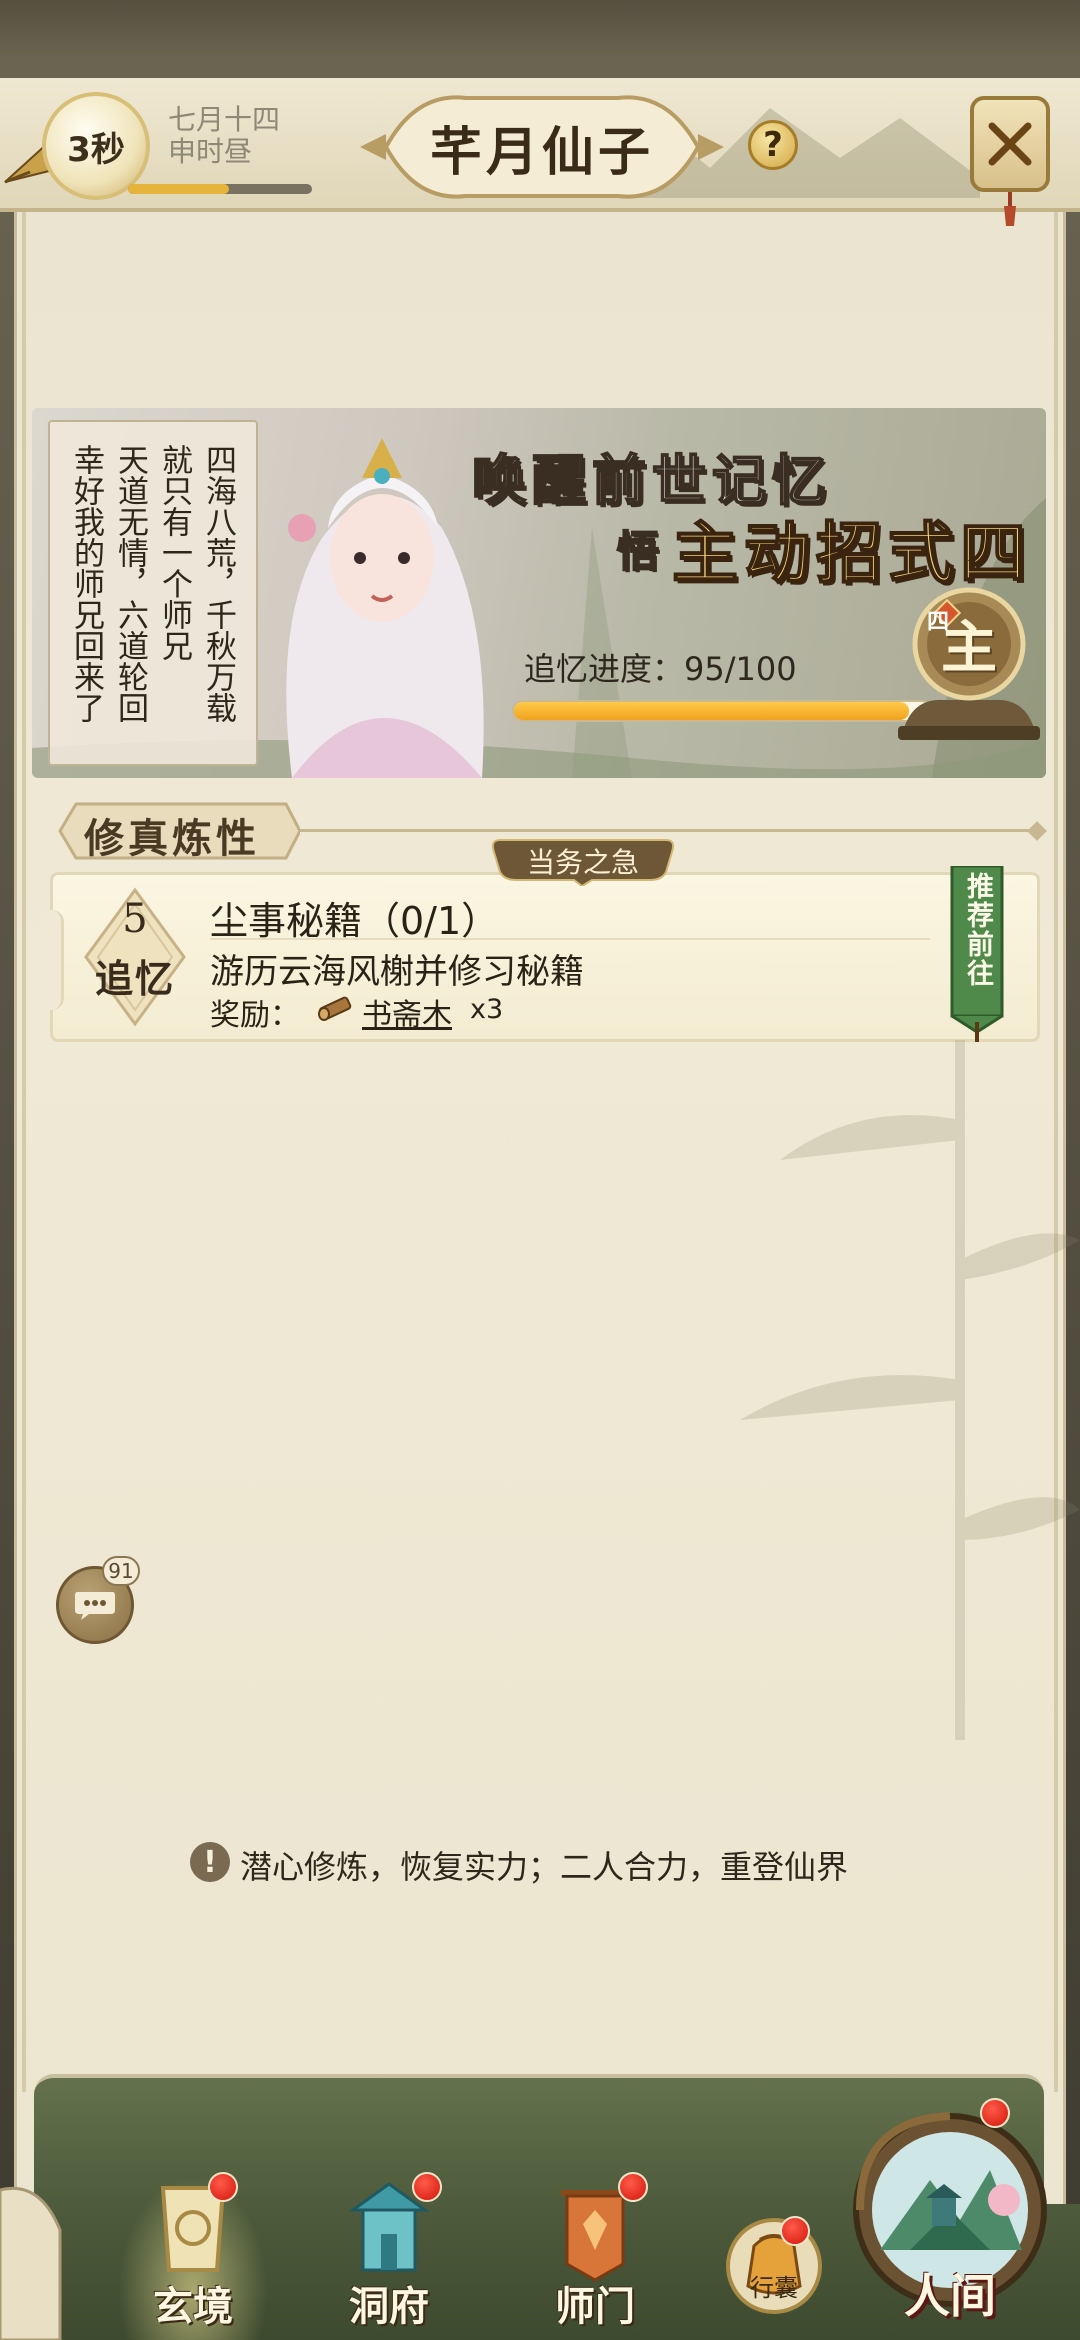  What do you see at coordinates (910, 1390) in the screenshot?
I see `bamboo-watermark` at bounding box center [910, 1390].